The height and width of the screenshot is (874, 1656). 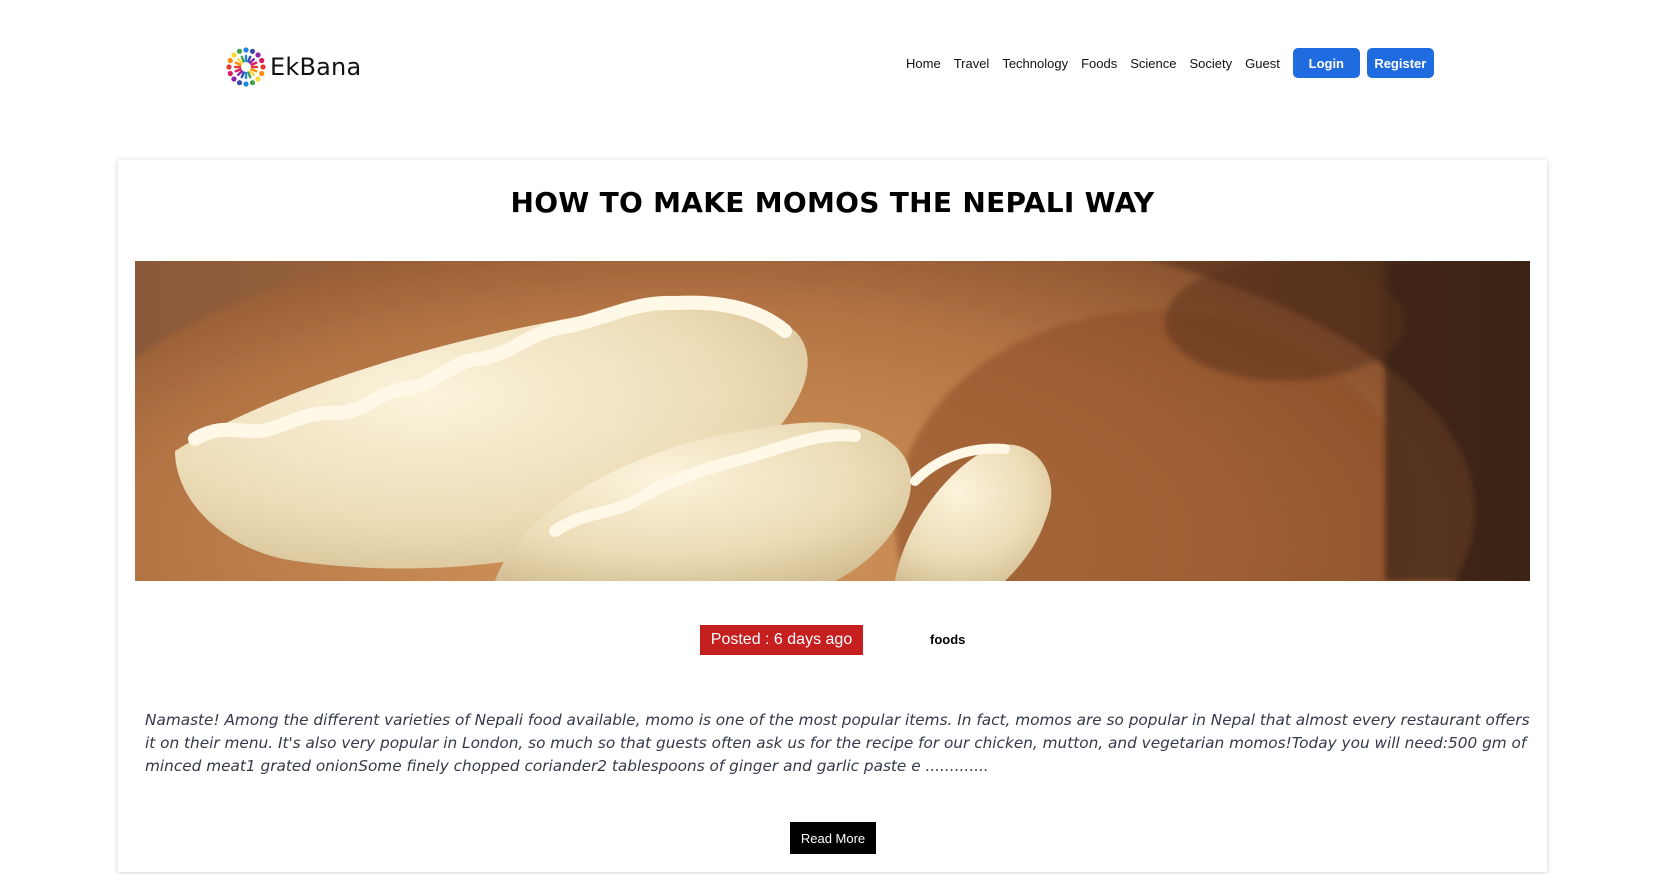 I want to click on article-title: HOW TO MAKE MOMOS THE NEPALI WAY, so click(x=832, y=202).